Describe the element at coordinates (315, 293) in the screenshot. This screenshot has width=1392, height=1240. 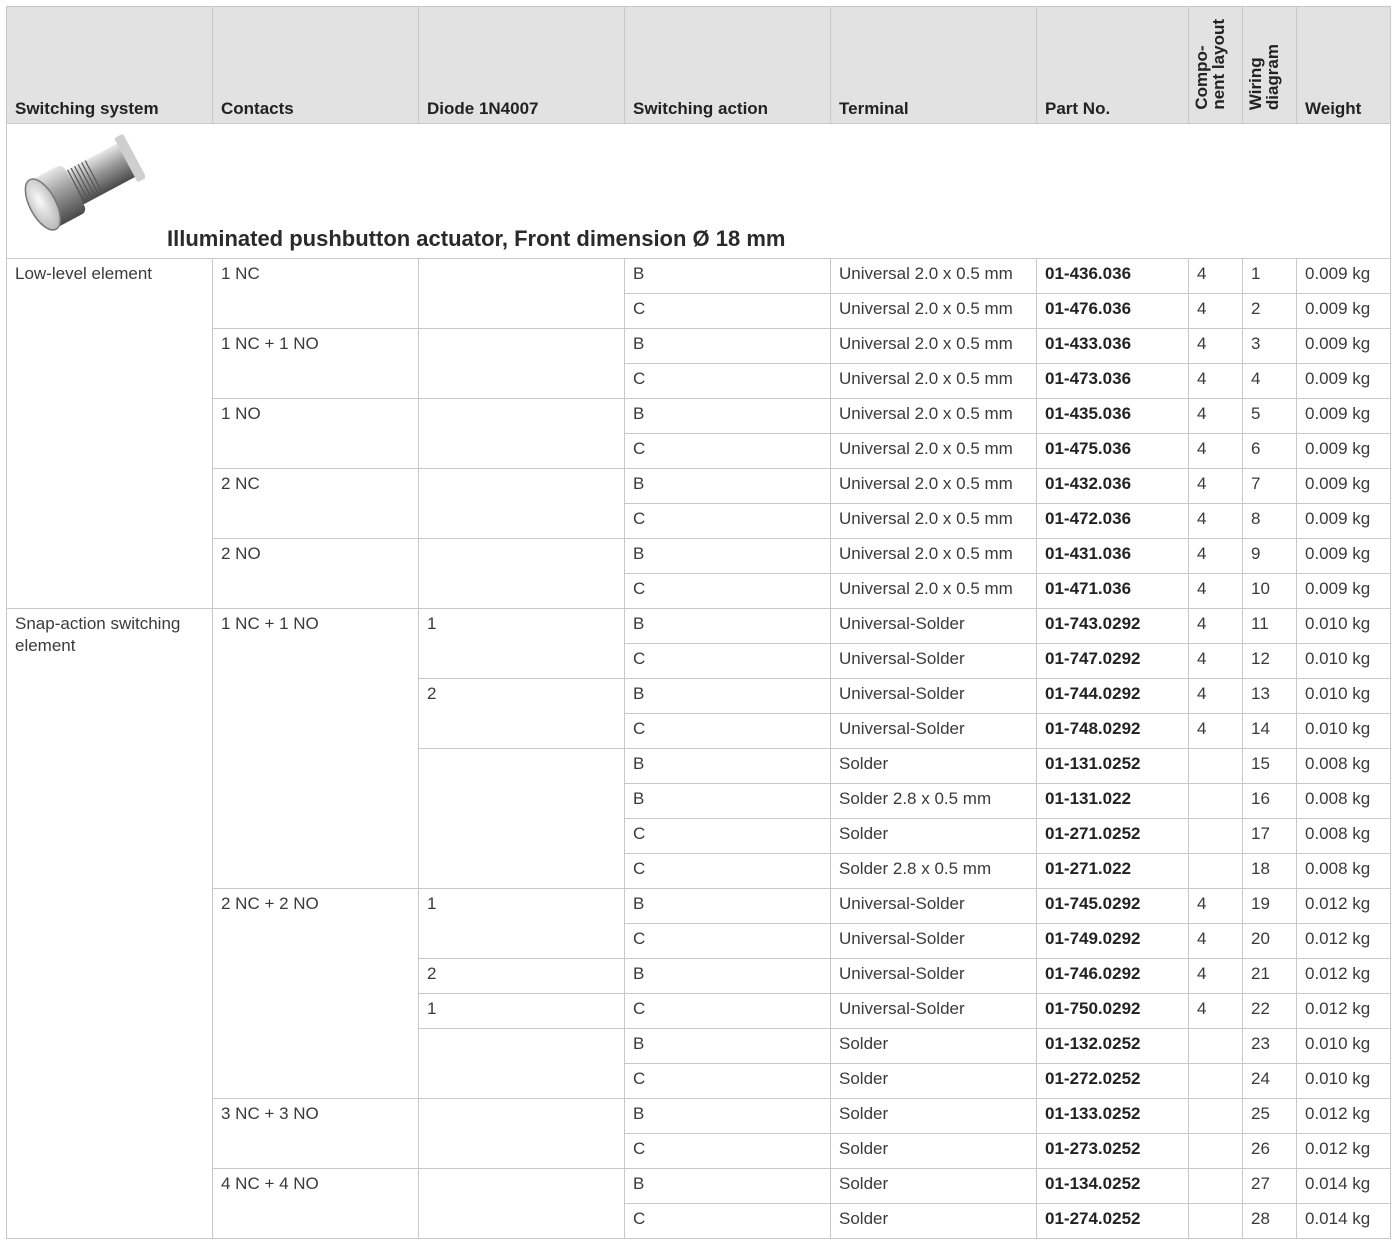
I see `cell-contacts: 1 NC` at that location.